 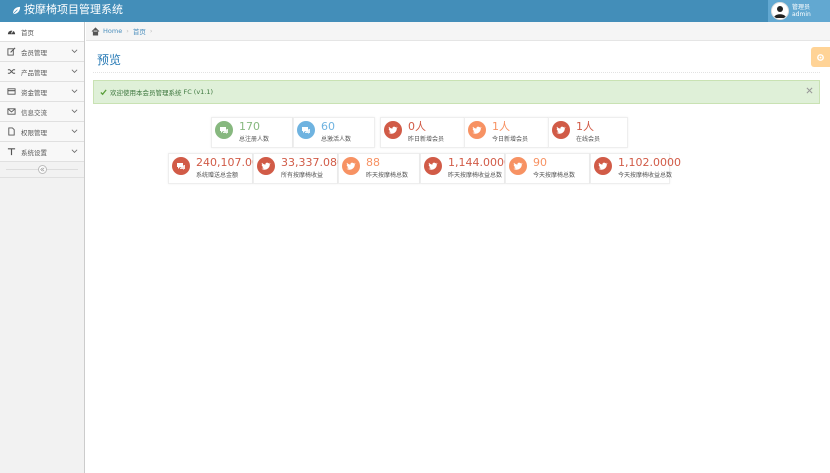 I want to click on page-header: 预览, so click(x=456, y=57).